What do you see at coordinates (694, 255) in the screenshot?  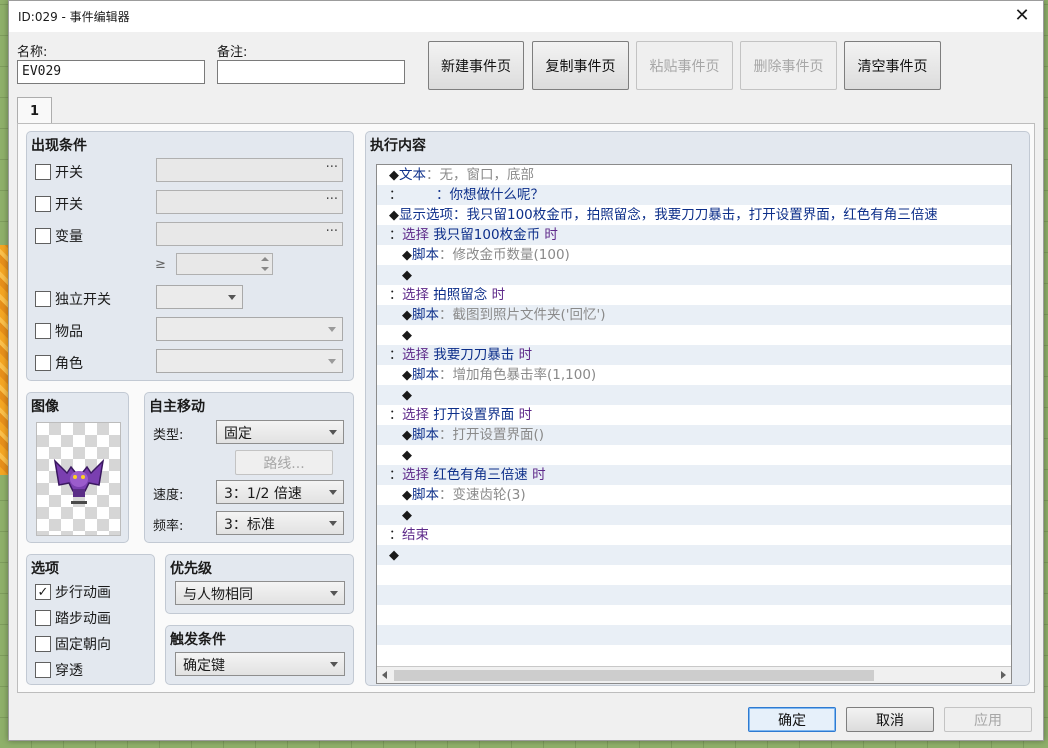 I see `command-row: ◆脚本：修改金币数量(100)` at bounding box center [694, 255].